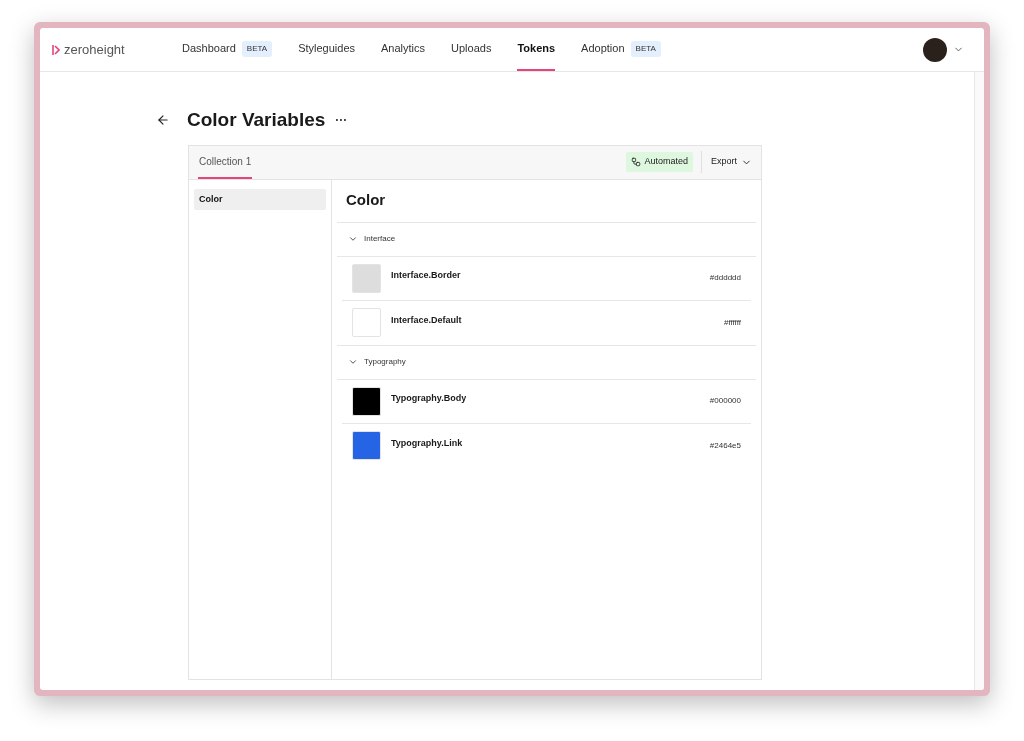  Describe the element at coordinates (426, 276) in the screenshot. I see `token-name: Interface.Border` at that location.